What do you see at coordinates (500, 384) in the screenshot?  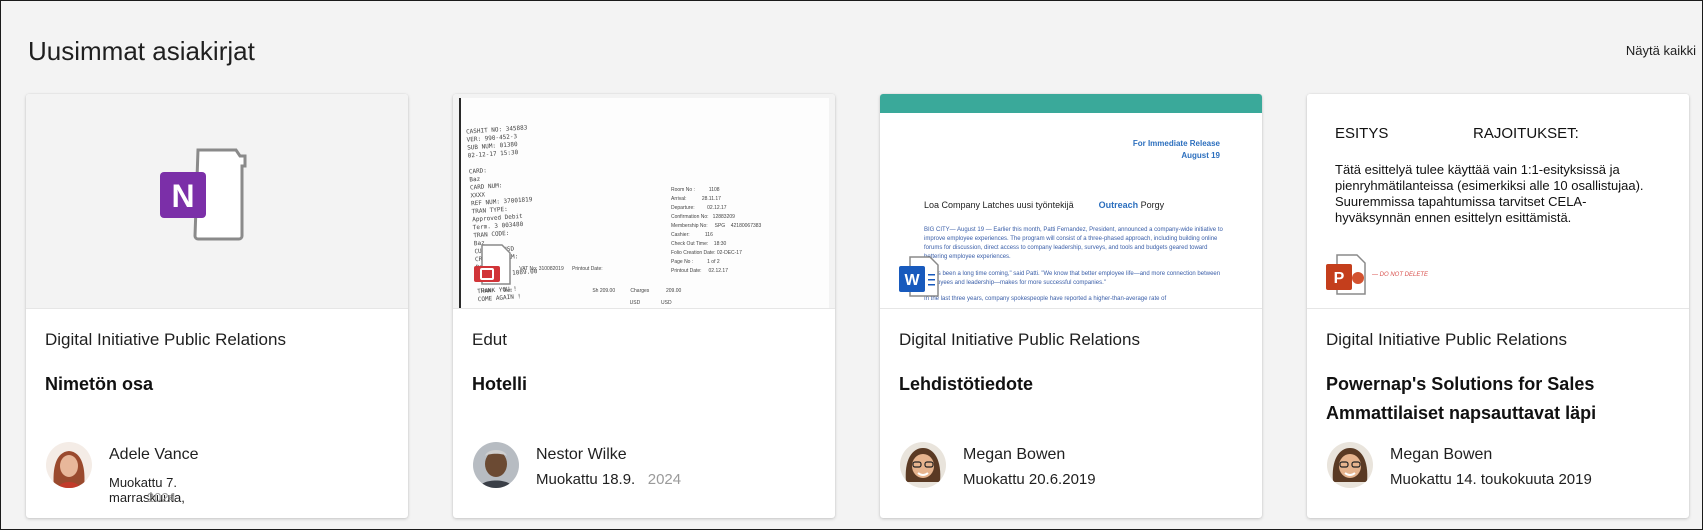 I see `document-title: Hotelli` at bounding box center [500, 384].